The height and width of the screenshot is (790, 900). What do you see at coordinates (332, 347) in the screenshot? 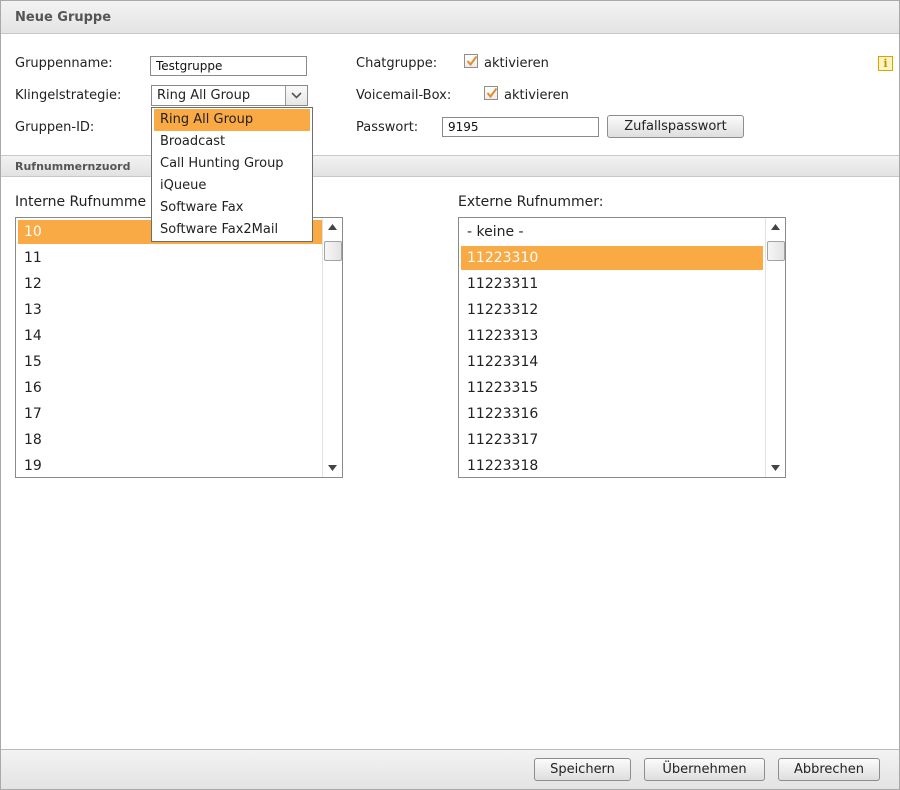
I see `internal-list-scrollbar` at bounding box center [332, 347].